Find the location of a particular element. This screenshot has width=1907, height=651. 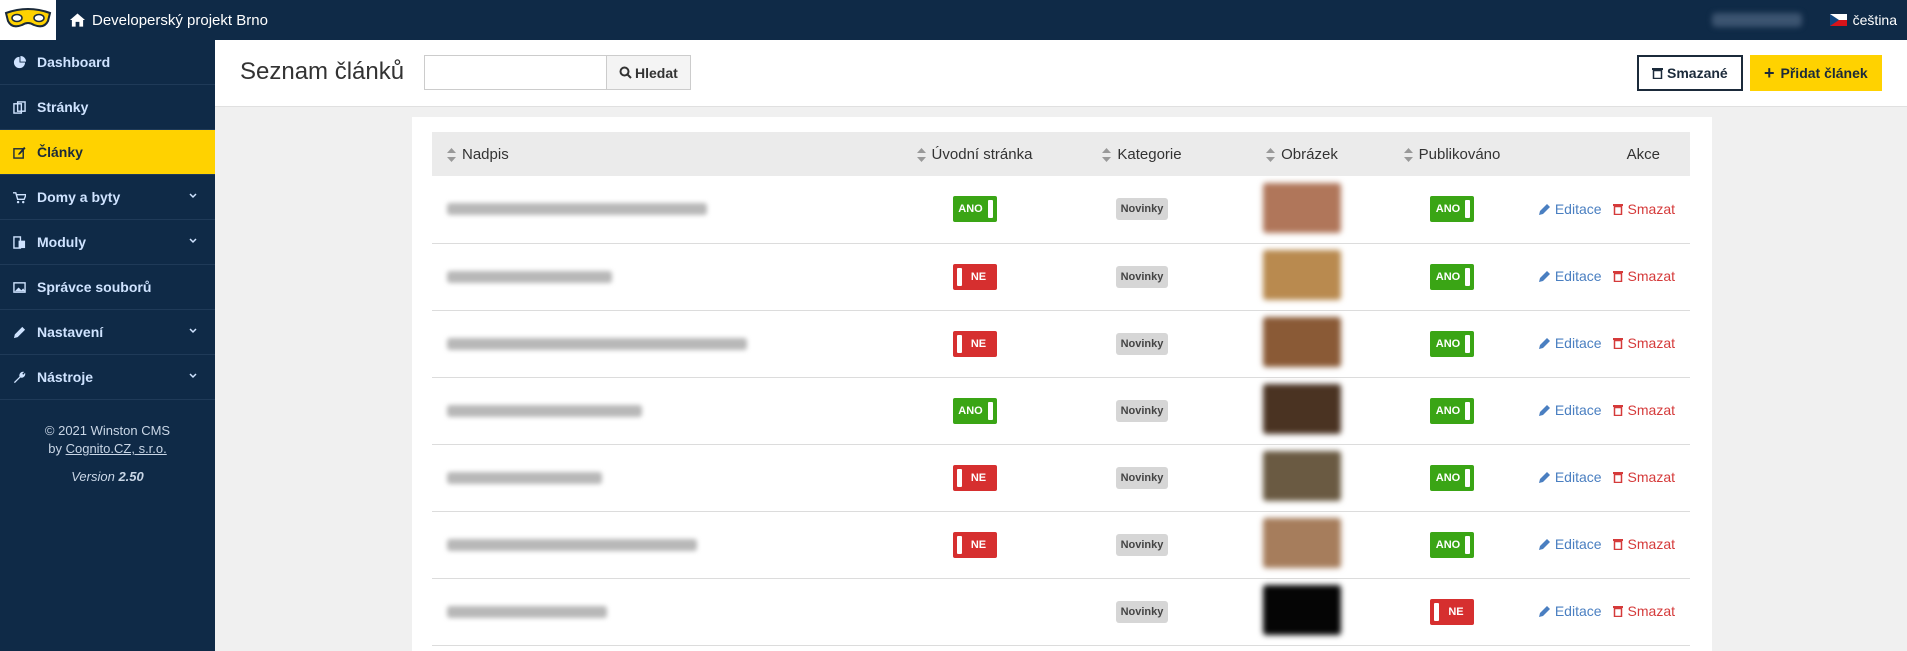

chevron-down-icon is located at coordinates (193, 196).